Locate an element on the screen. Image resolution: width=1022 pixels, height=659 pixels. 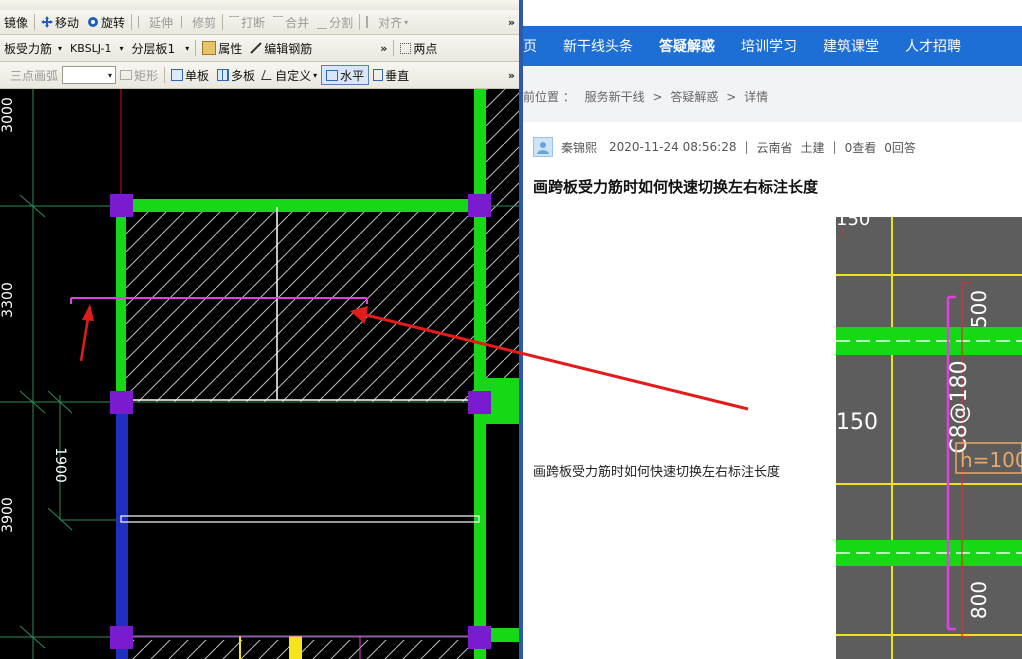
edit-rebar-button: 编辑钢筋 is located at coordinates (281, 48).